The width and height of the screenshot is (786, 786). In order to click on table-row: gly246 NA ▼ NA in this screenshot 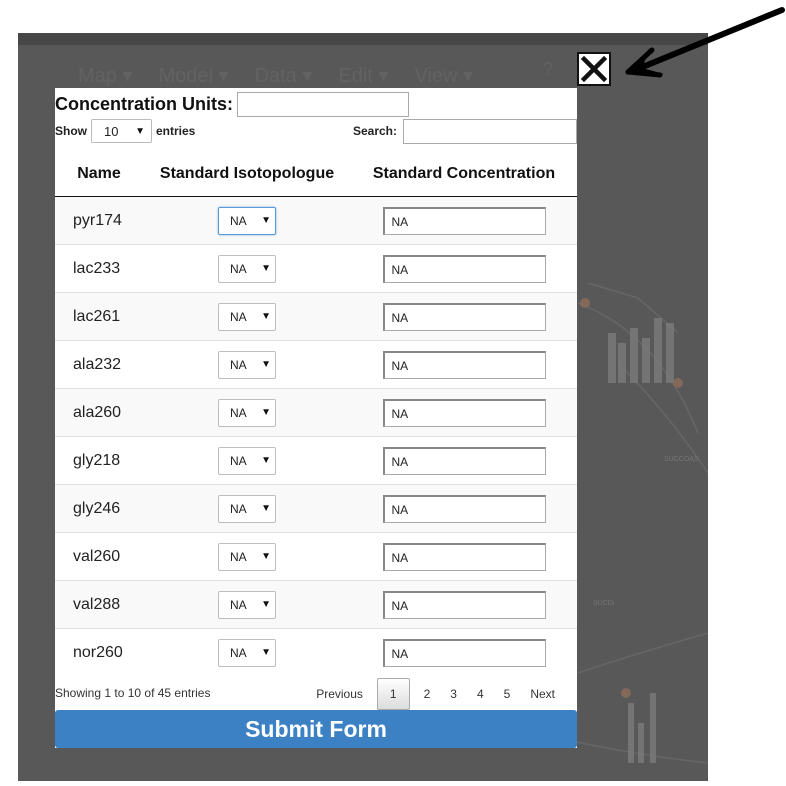, I will do `click(316, 508)`.